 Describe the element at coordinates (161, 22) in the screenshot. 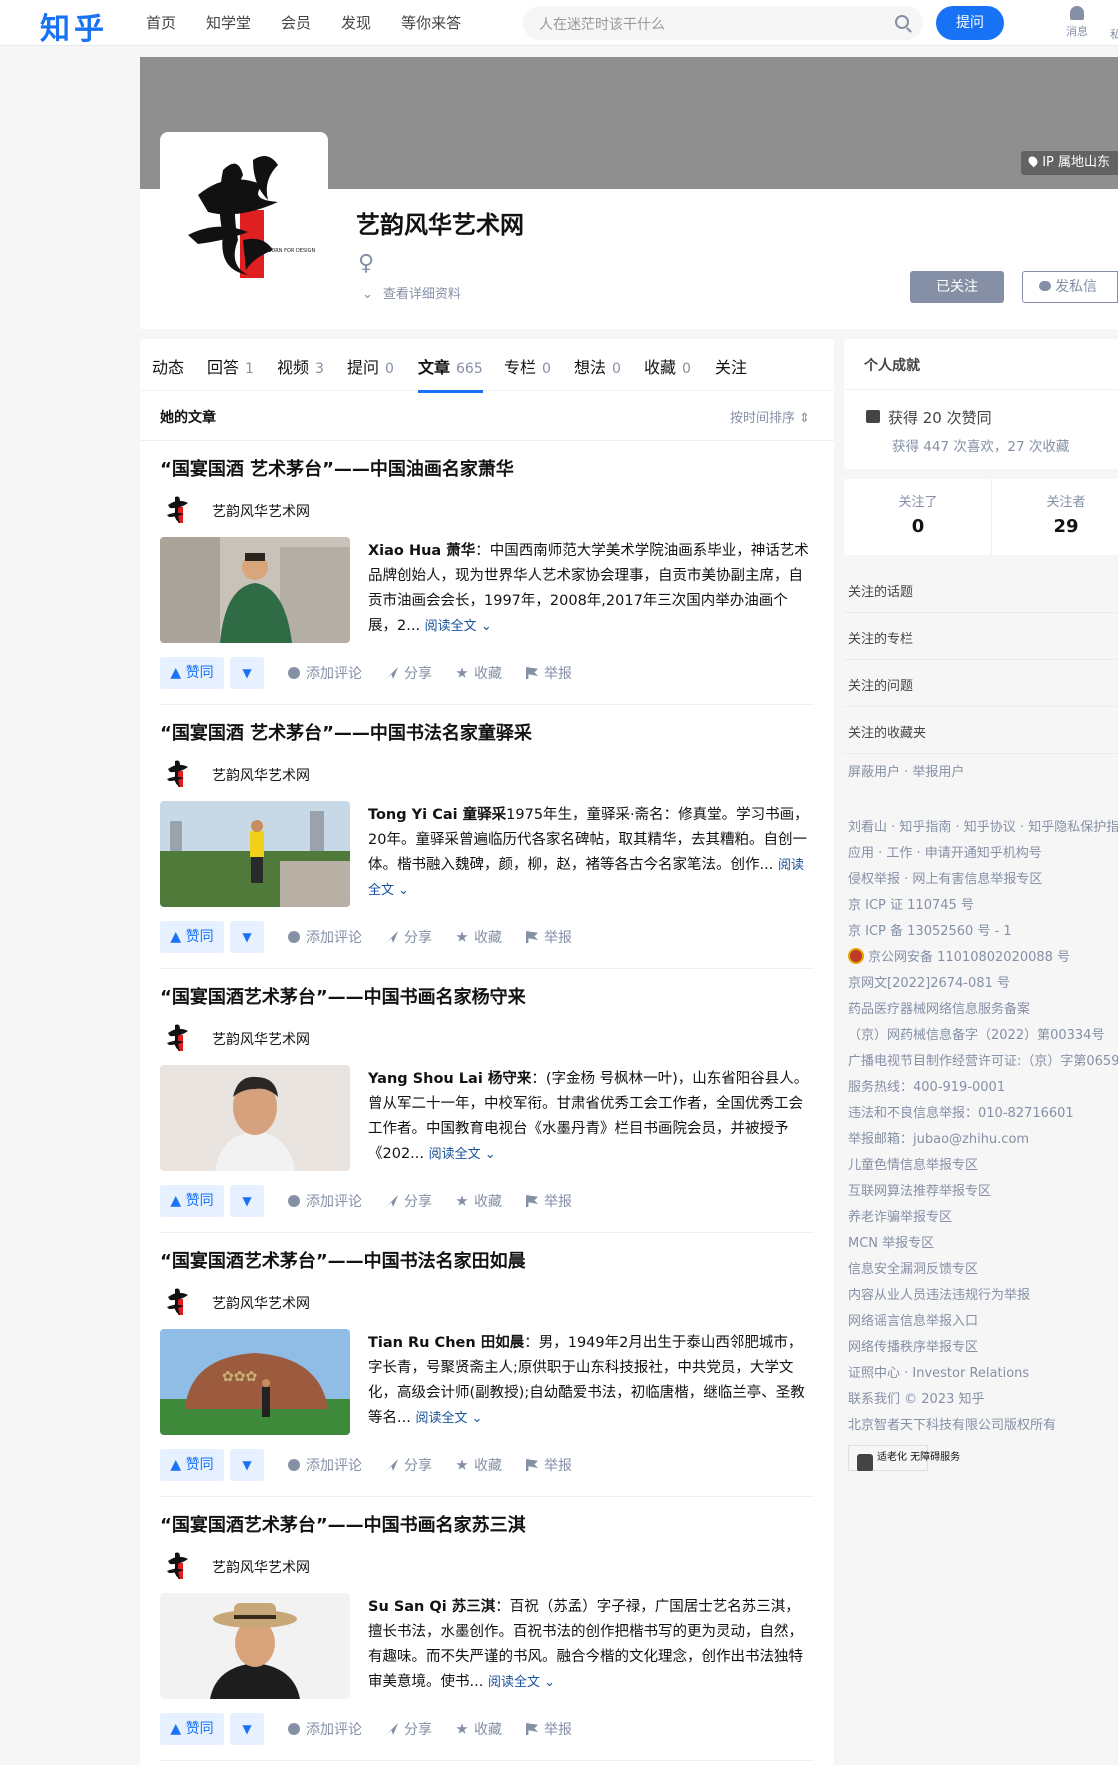

I see `nav-home: 首页` at that location.